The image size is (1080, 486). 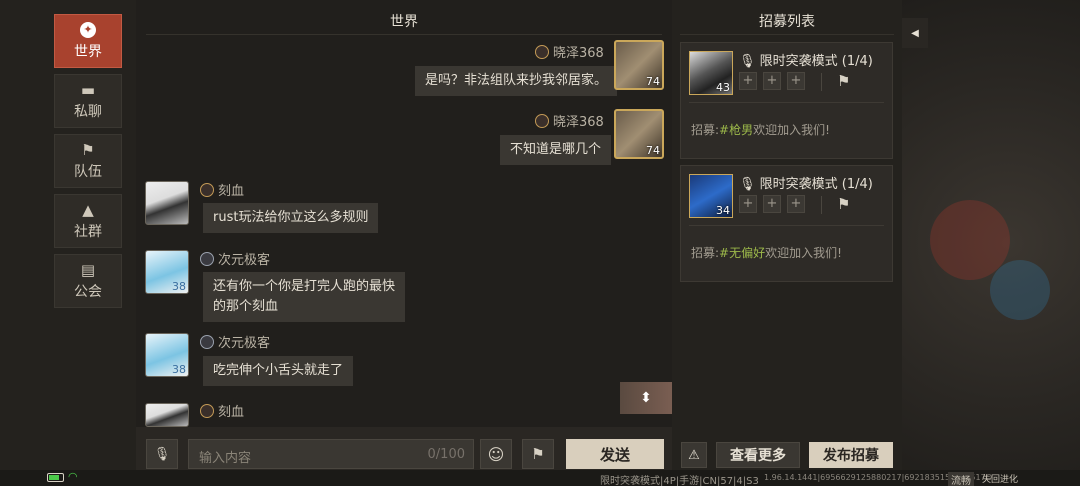 What do you see at coordinates (961, 479) in the screenshot?
I see `network-status: 流畅` at bounding box center [961, 479].